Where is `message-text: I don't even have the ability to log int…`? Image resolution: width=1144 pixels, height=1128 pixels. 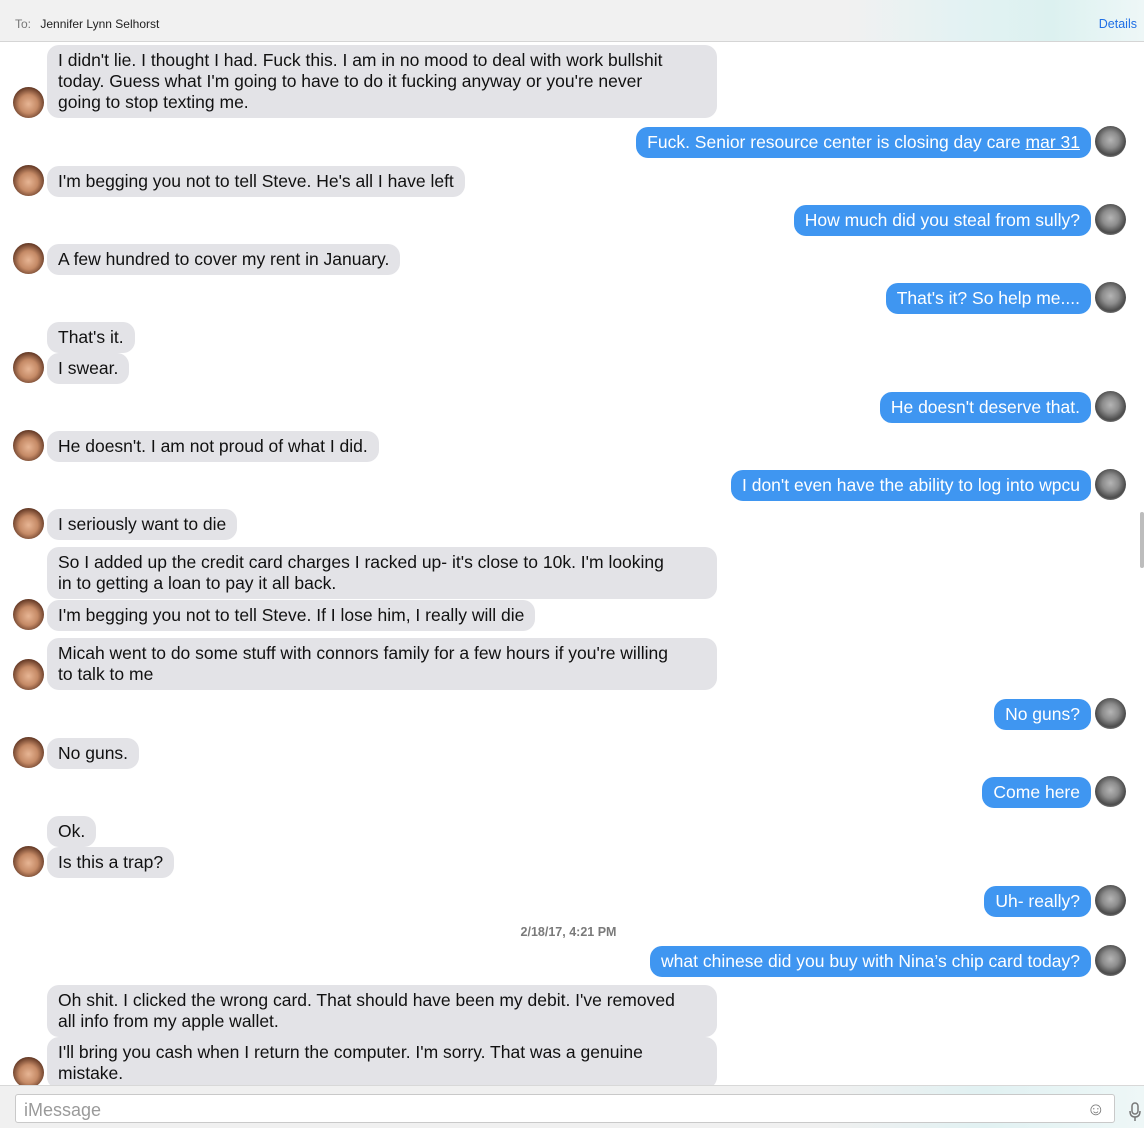 message-text: I don't even have the ability to log int… is located at coordinates (910, 485).